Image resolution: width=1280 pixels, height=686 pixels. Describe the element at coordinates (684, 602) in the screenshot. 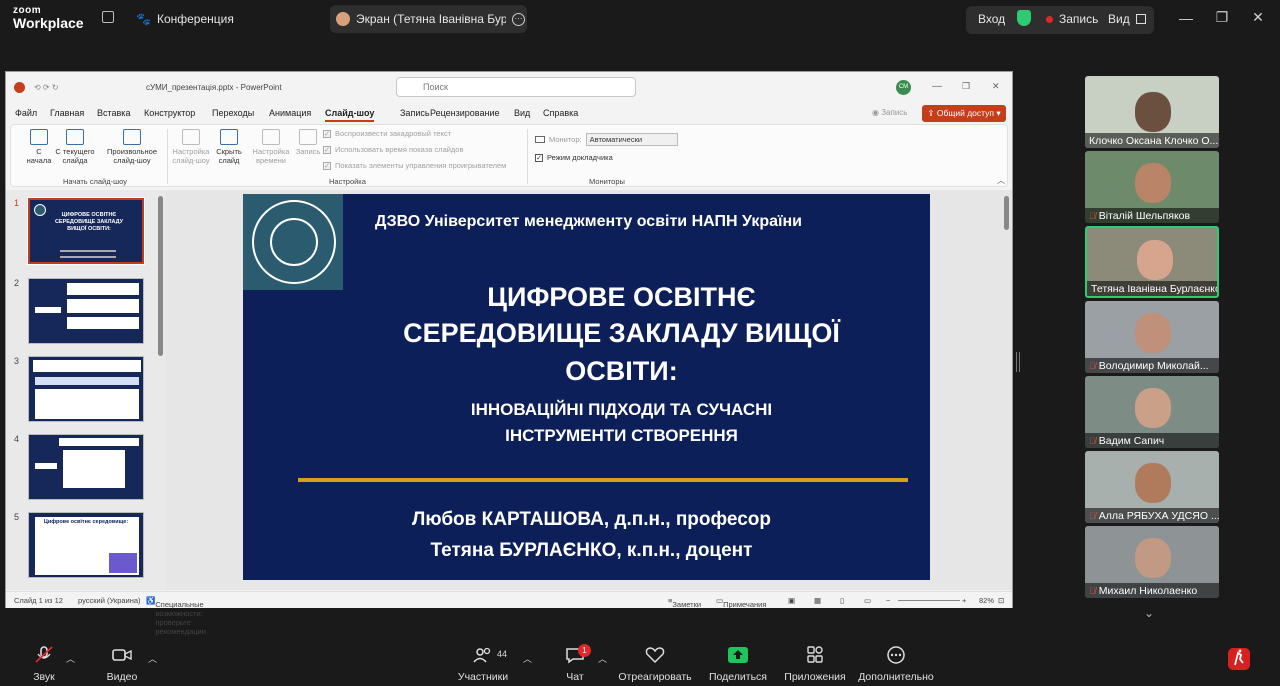

I see `notes-button: ≡ Заметки` at that location.